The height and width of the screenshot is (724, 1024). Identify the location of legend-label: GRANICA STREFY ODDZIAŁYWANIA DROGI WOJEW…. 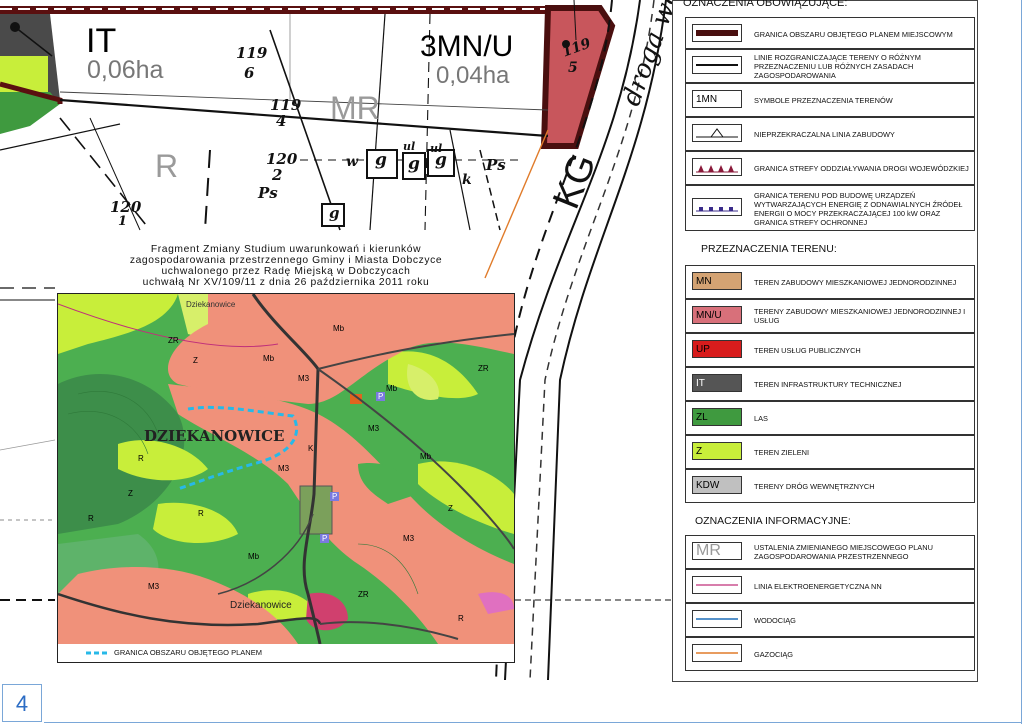
(861, 168).